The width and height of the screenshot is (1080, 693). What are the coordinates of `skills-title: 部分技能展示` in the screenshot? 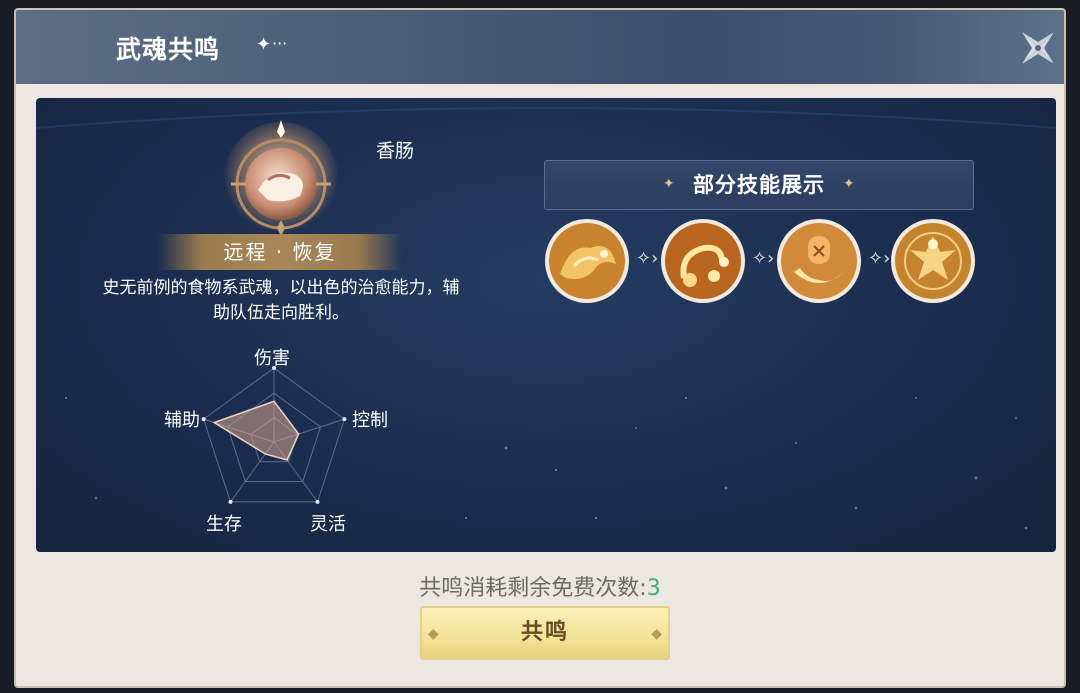 It's located at (759, 185).